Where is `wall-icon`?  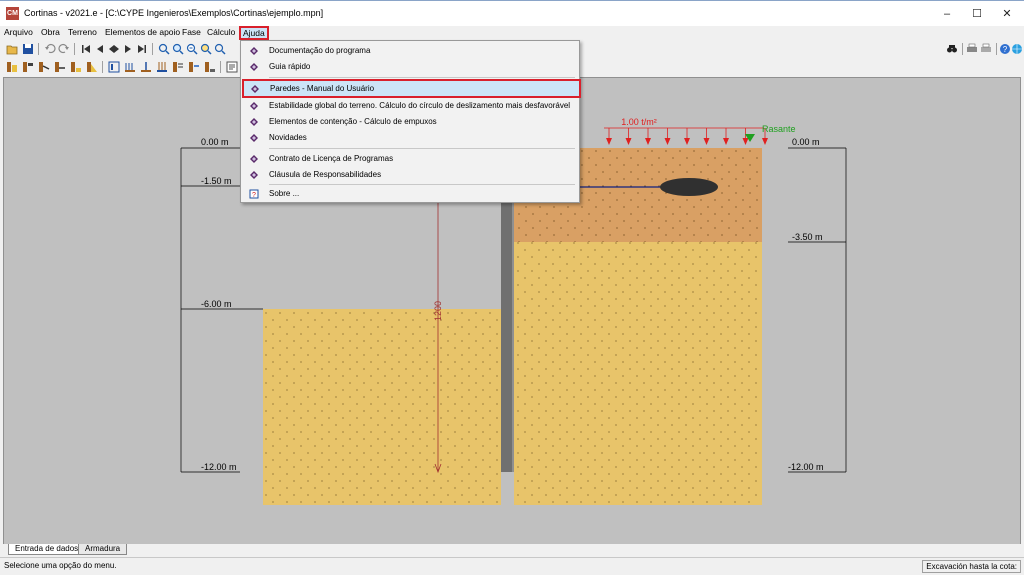
wall-icon is located at coordinates (12, 67).